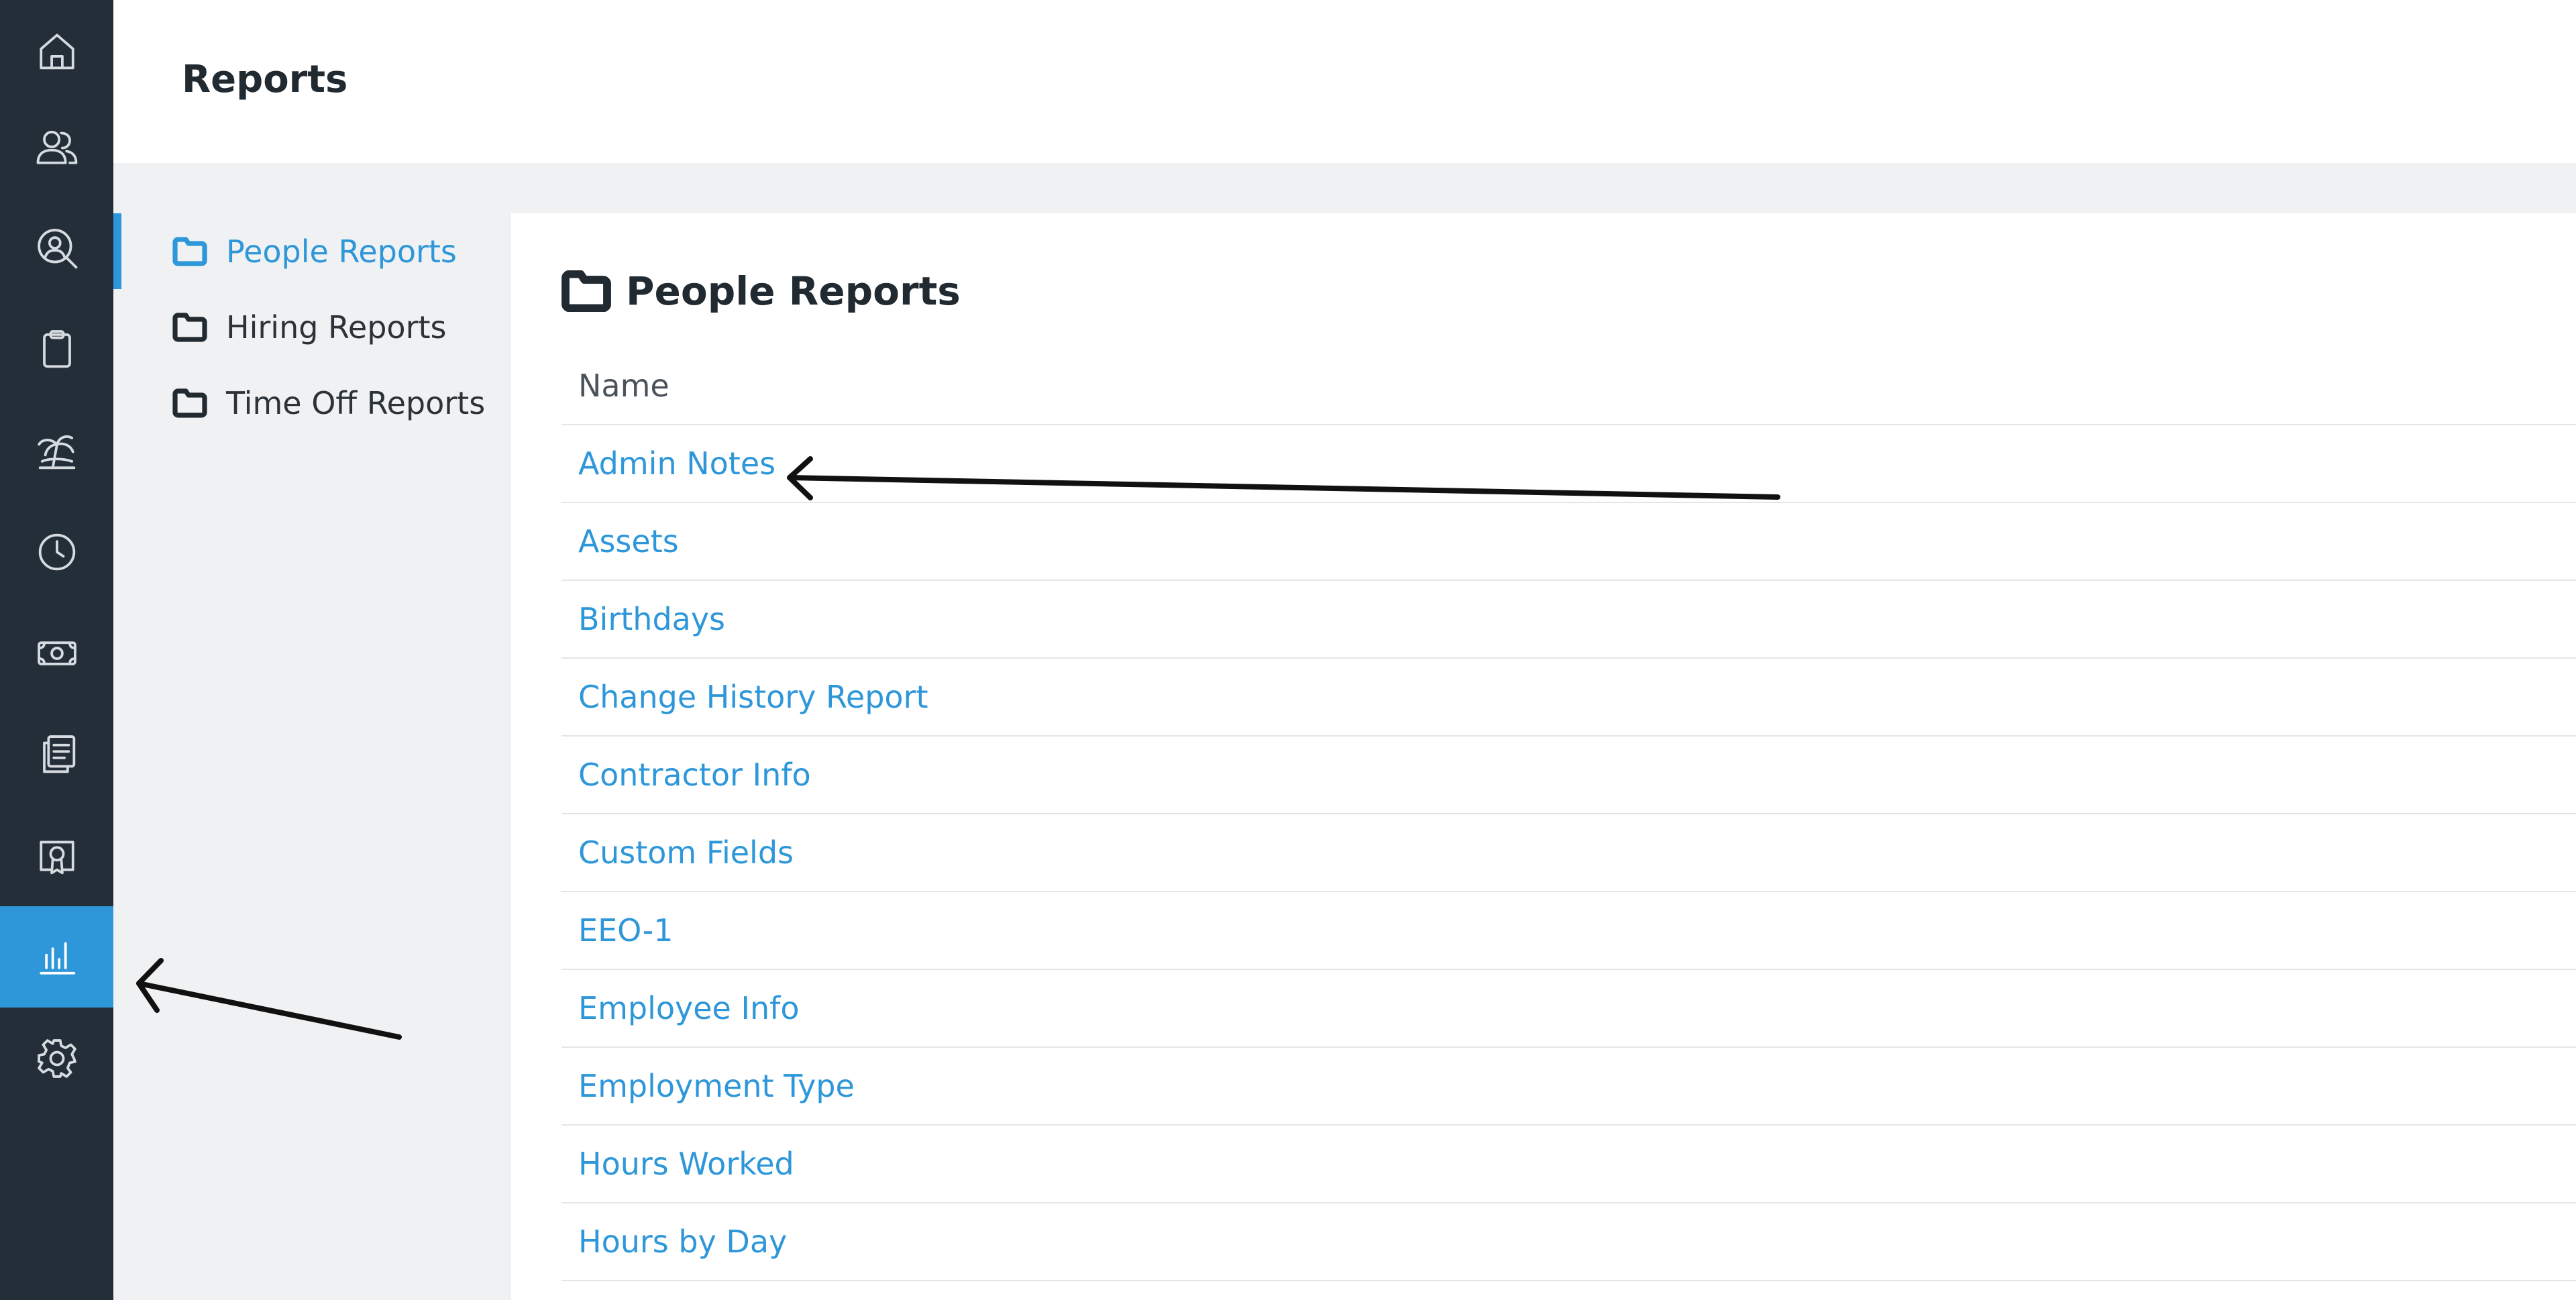 The height and width of the screenshot is (1300, 2576). What do you see at coordinates (716, 1086) in the screenshot?
I see `report-link-employment-type: Employment Type` at bounding box center [716, 1086].